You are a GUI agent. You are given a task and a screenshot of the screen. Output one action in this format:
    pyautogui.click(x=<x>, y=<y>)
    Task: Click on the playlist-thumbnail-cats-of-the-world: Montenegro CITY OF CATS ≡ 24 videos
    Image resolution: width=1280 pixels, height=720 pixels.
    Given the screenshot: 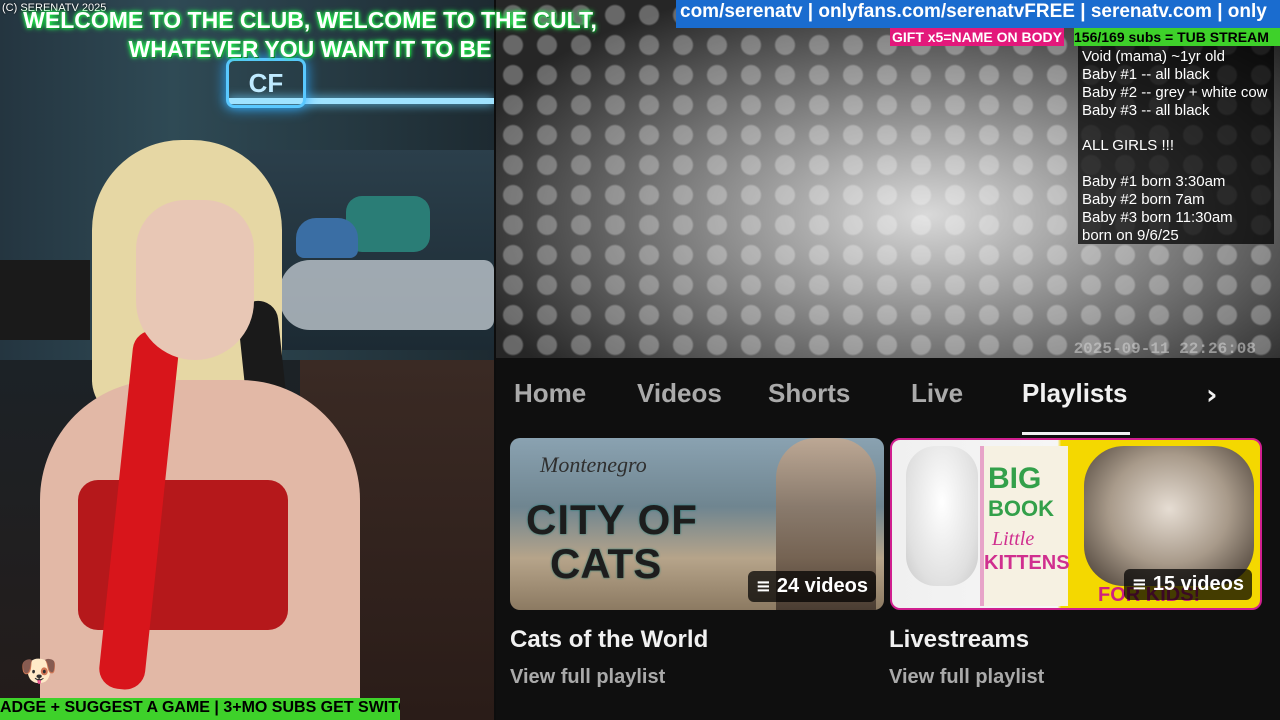 What is the action you would take?
    pyautogui.click(x=697, y=524)
    